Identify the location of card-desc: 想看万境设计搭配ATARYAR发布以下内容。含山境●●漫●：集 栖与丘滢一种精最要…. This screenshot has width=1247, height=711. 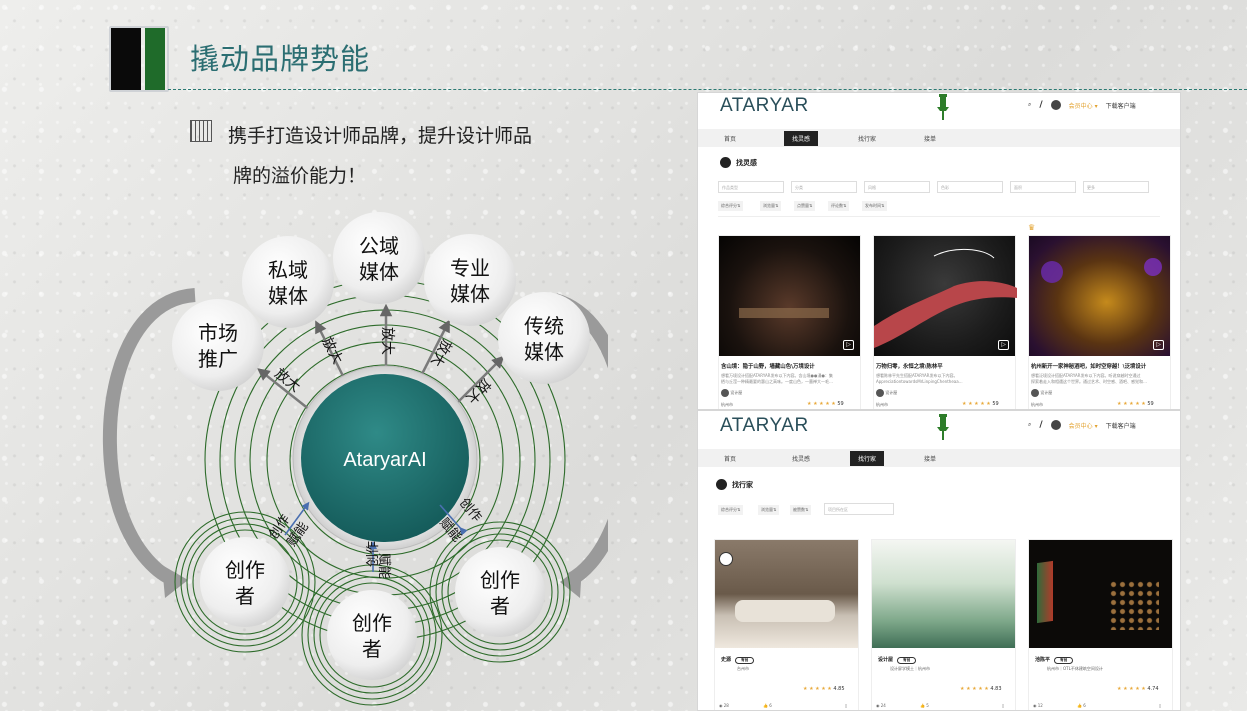
(777, 378).